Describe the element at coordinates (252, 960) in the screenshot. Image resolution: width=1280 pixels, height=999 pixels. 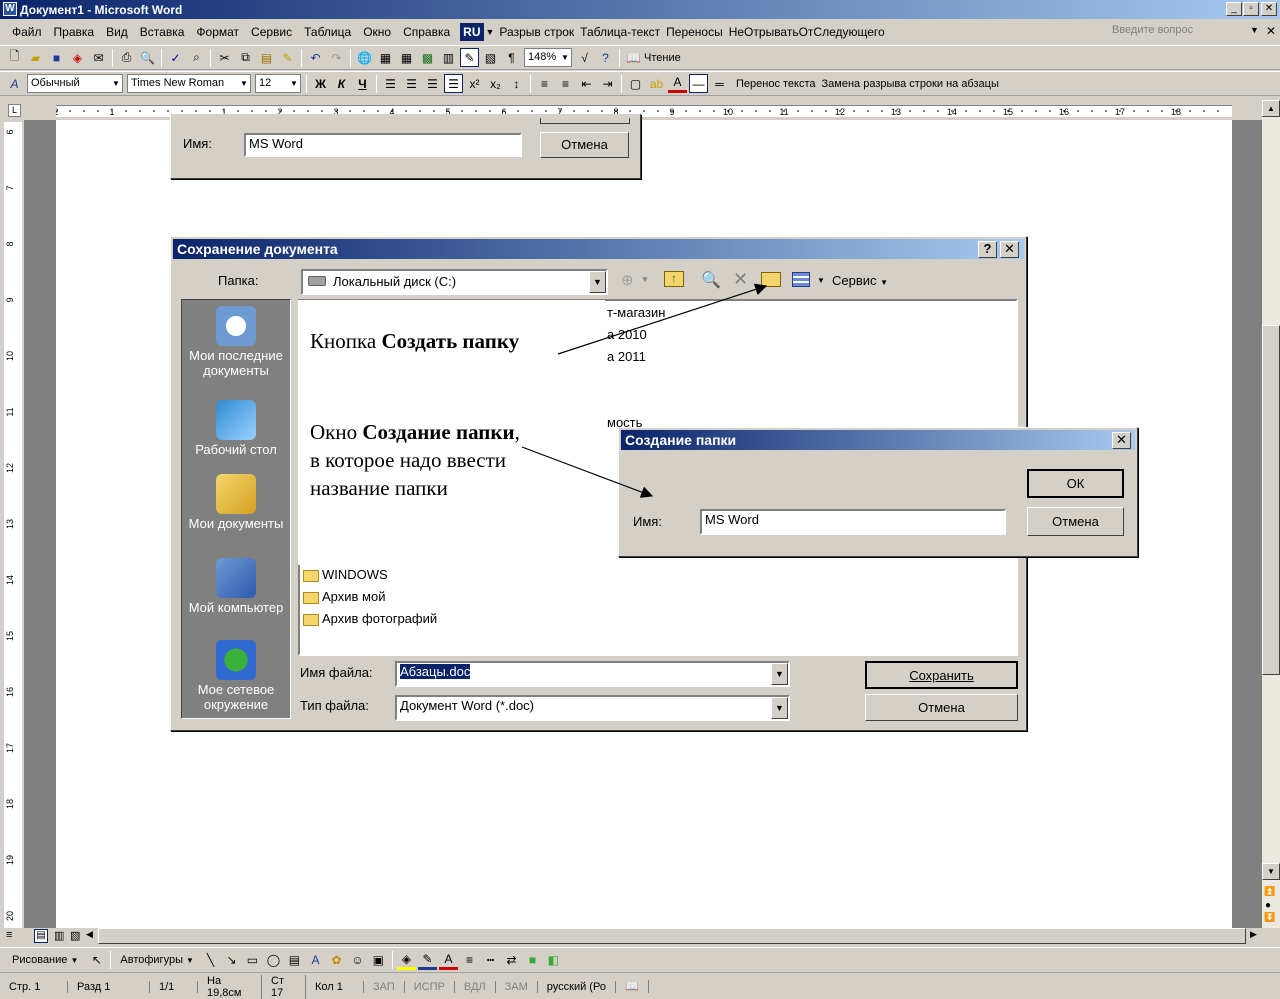
I see `rectangle-icon: ▭` at that location.